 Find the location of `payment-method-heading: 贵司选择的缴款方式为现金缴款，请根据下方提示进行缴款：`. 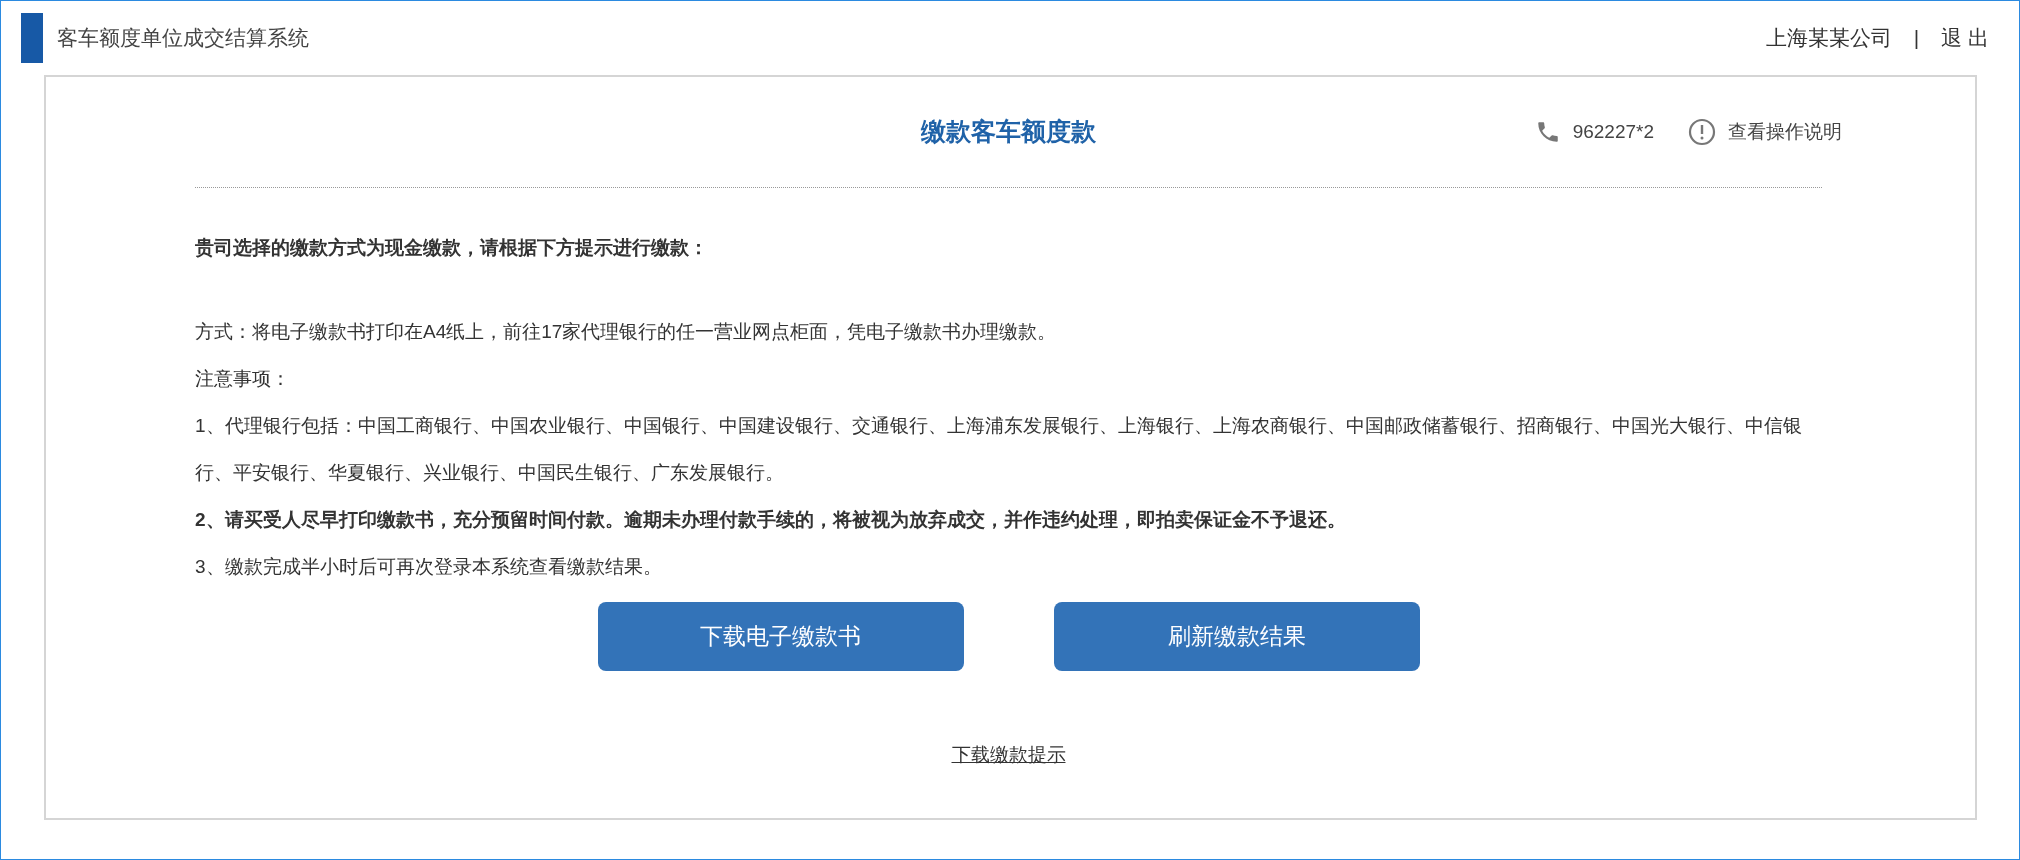

payment-method-heading: 贵司选择的缴款方式为现金缴款，请根据下方提示进行缴款： is located at coordinates (452, 248).